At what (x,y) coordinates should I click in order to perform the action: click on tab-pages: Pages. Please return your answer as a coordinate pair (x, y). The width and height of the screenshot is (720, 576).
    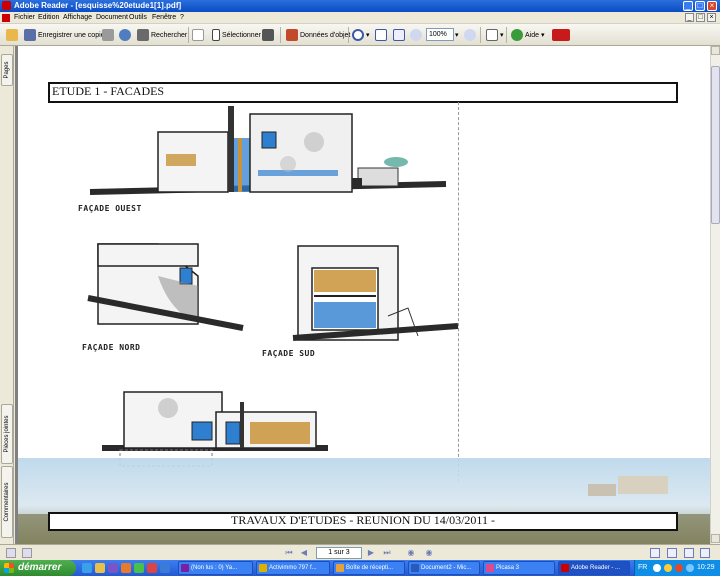
    Looking at the image, I should click on (7, 70).